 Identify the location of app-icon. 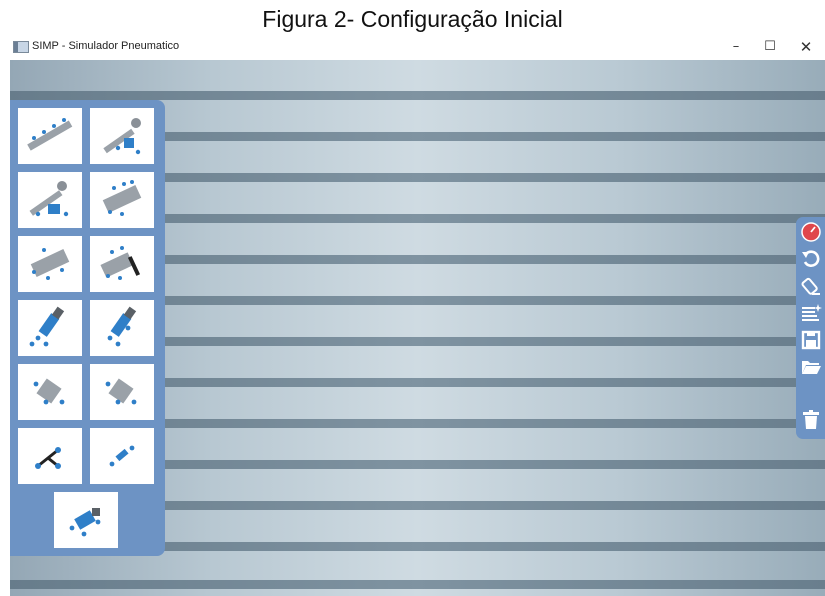
(21, 47).